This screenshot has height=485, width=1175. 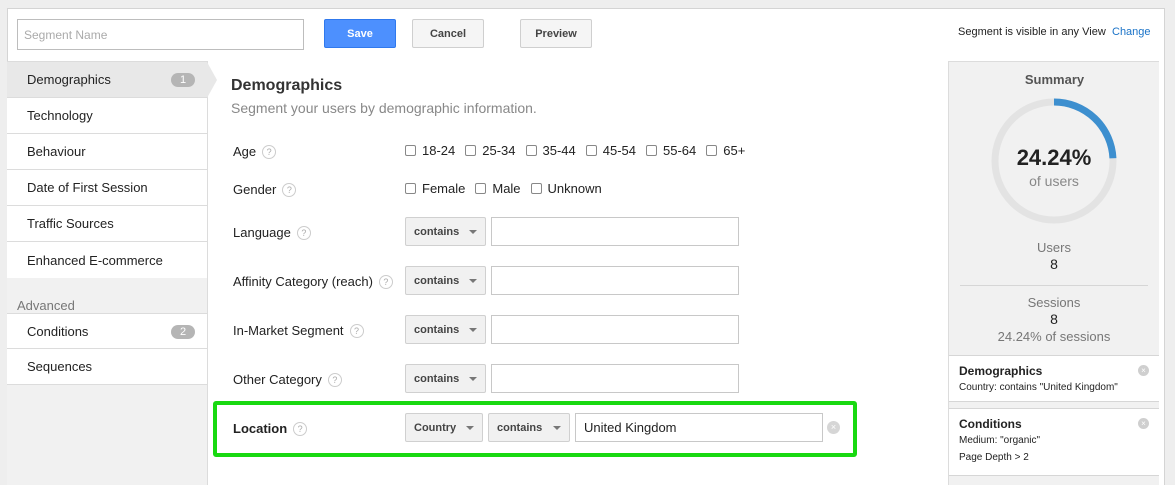 I want to click on gender-option-unknown: Unknown, so click(x=566, y=188).